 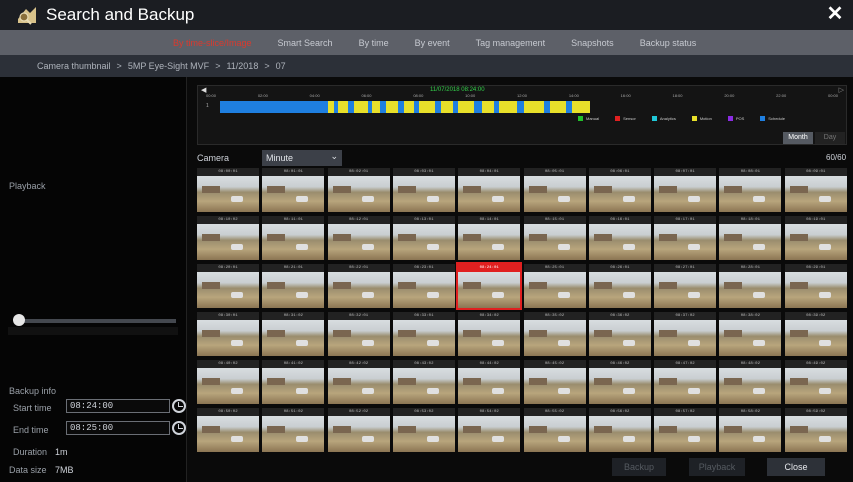 I want to click on thumbnail: 08:42:02, so click(x=358, y=382).